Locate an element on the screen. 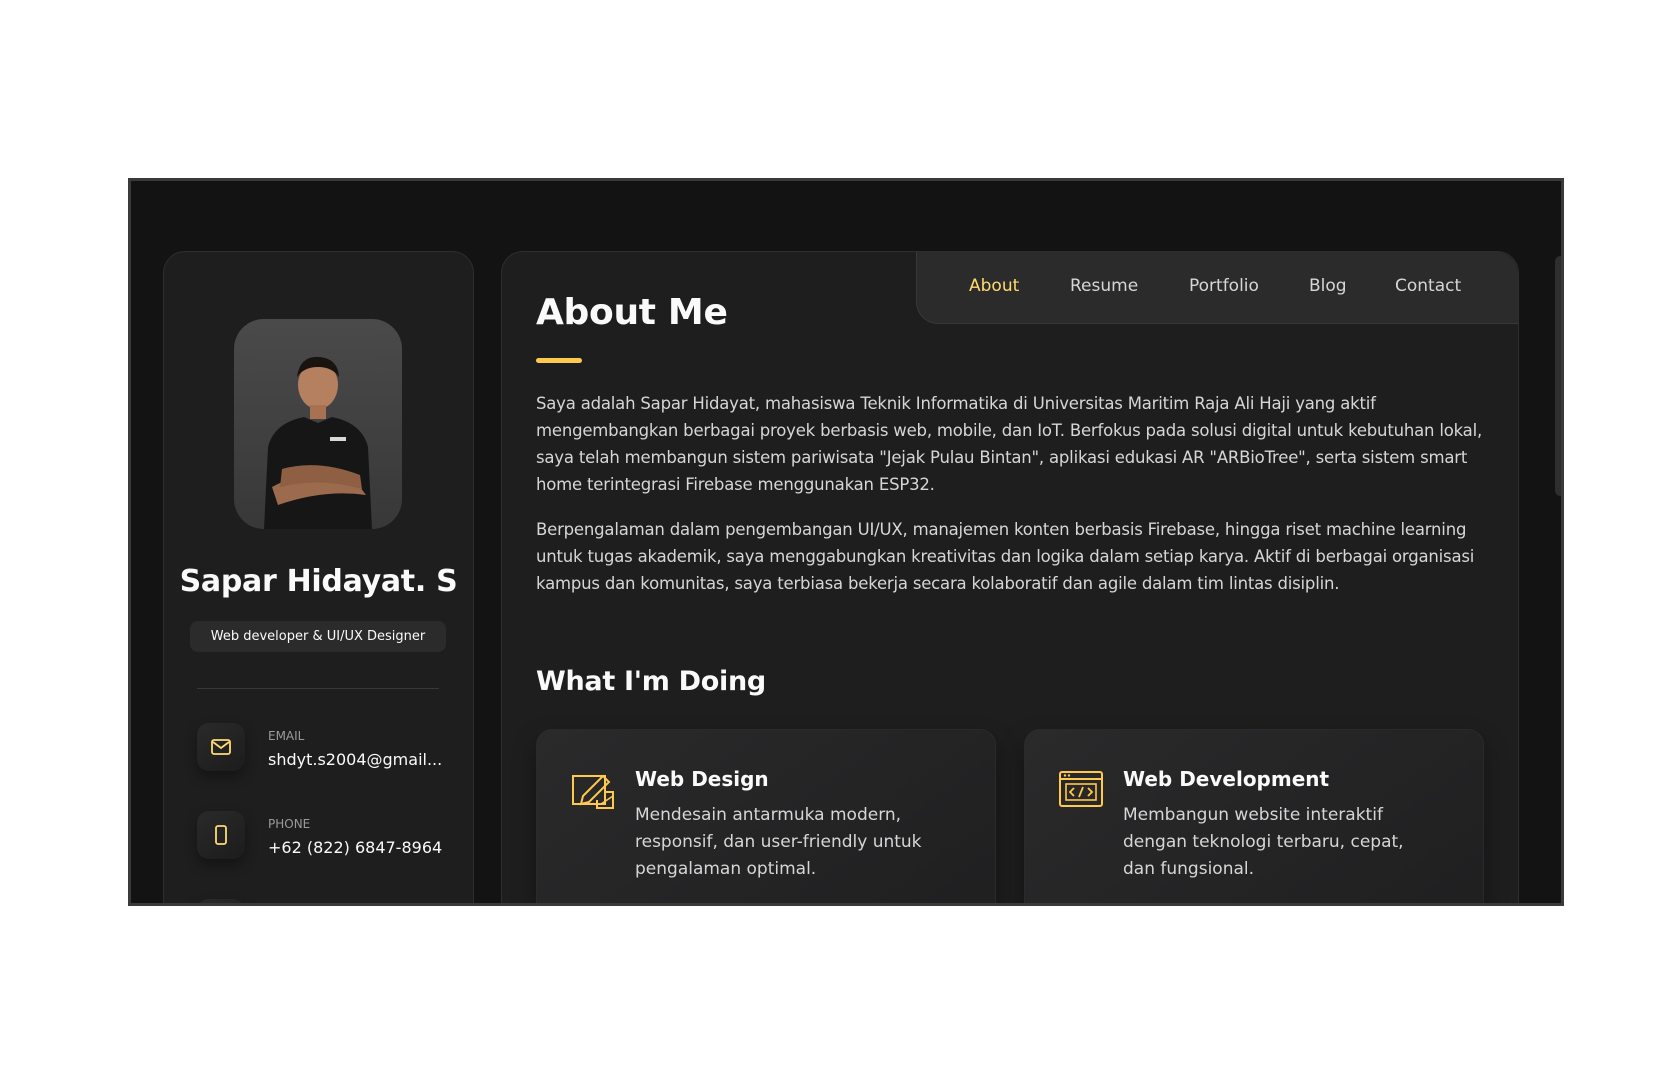 This screenshot has height=1080, width=1679. contact-email-label: Email is located at coordinates (286, 736).